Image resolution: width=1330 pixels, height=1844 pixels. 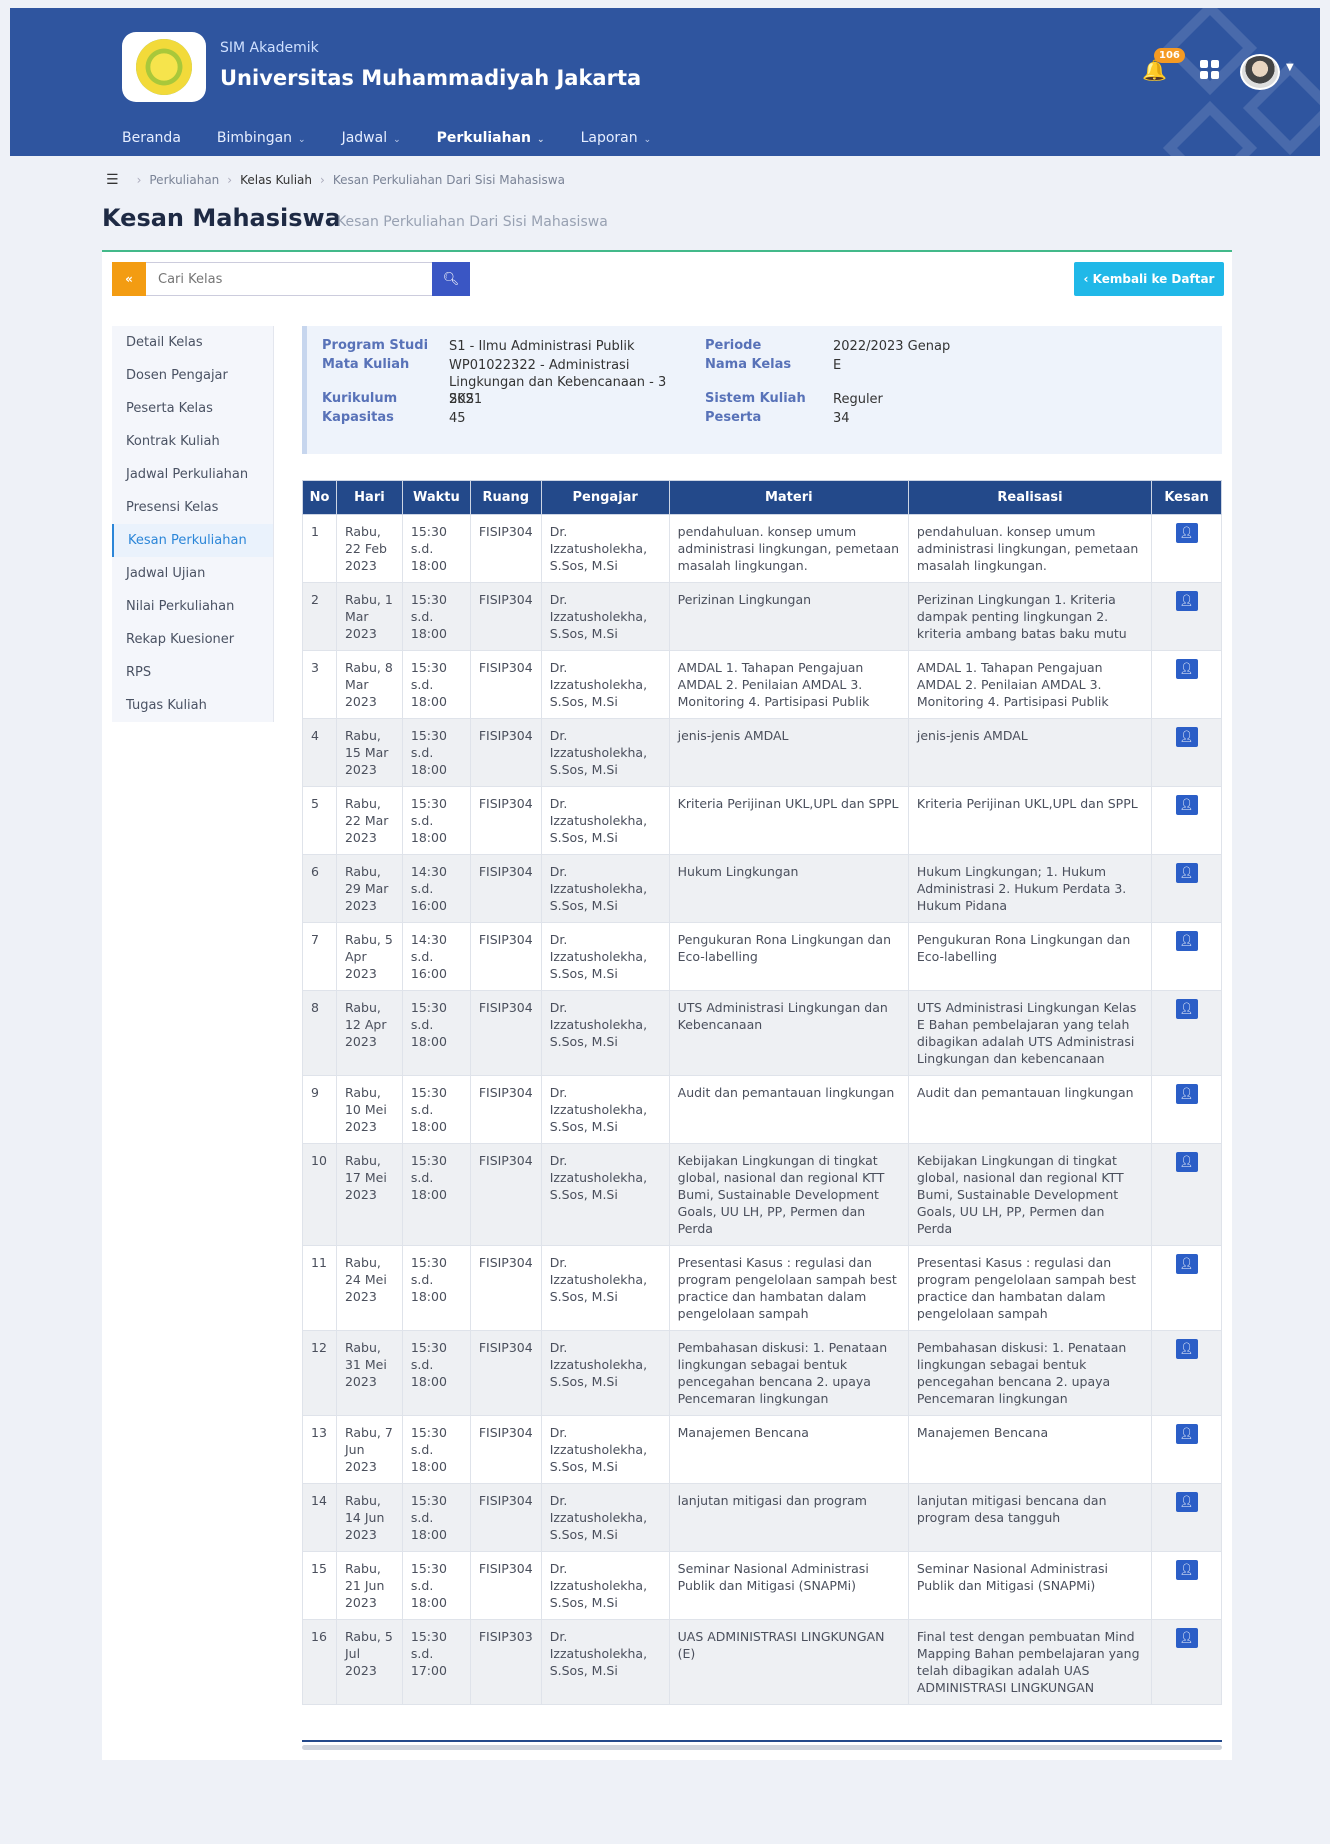 I want to click on mata-kuliah-label: Mata Kuliah, so click(x=366, y=364).